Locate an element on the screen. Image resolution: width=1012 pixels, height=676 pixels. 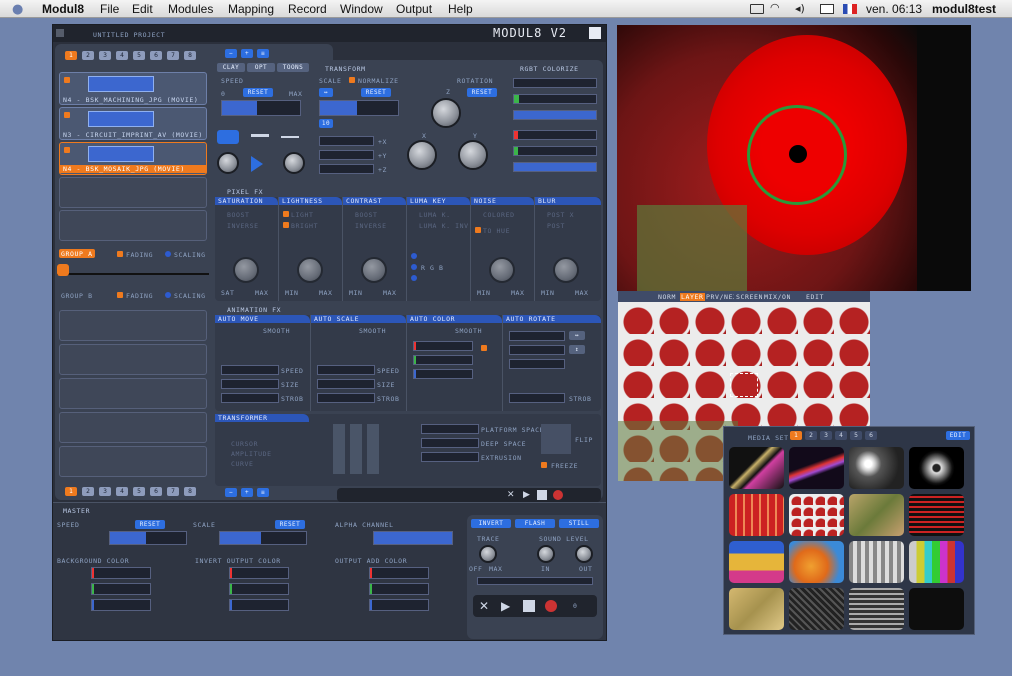
rotation-x-knob is located at coordinates (422, 155).